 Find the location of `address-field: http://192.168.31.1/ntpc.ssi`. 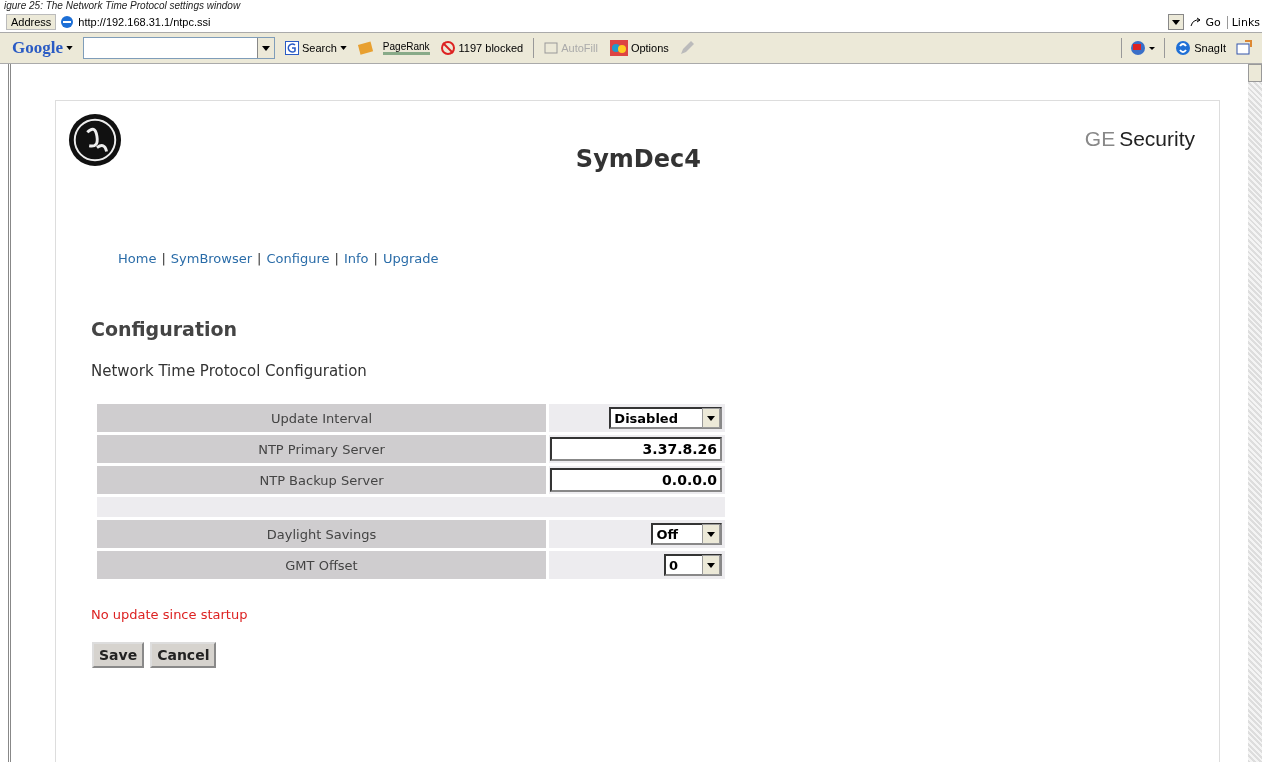

address-field: http://192.168.31.1/ntpc.ssi is located at coordinates (612, 22).